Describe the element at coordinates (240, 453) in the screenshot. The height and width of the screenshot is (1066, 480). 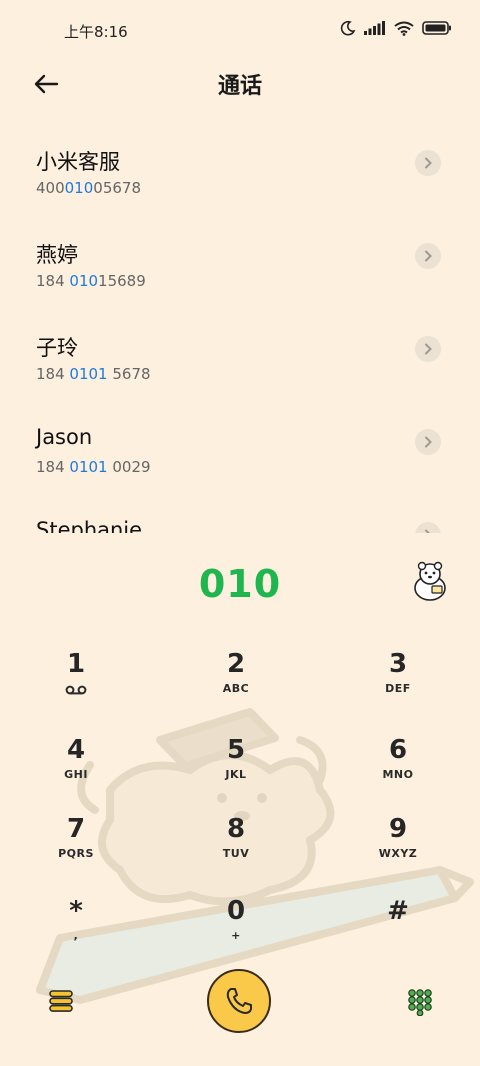
I see `contact-item: Jason 184 0101 0029` at that location.